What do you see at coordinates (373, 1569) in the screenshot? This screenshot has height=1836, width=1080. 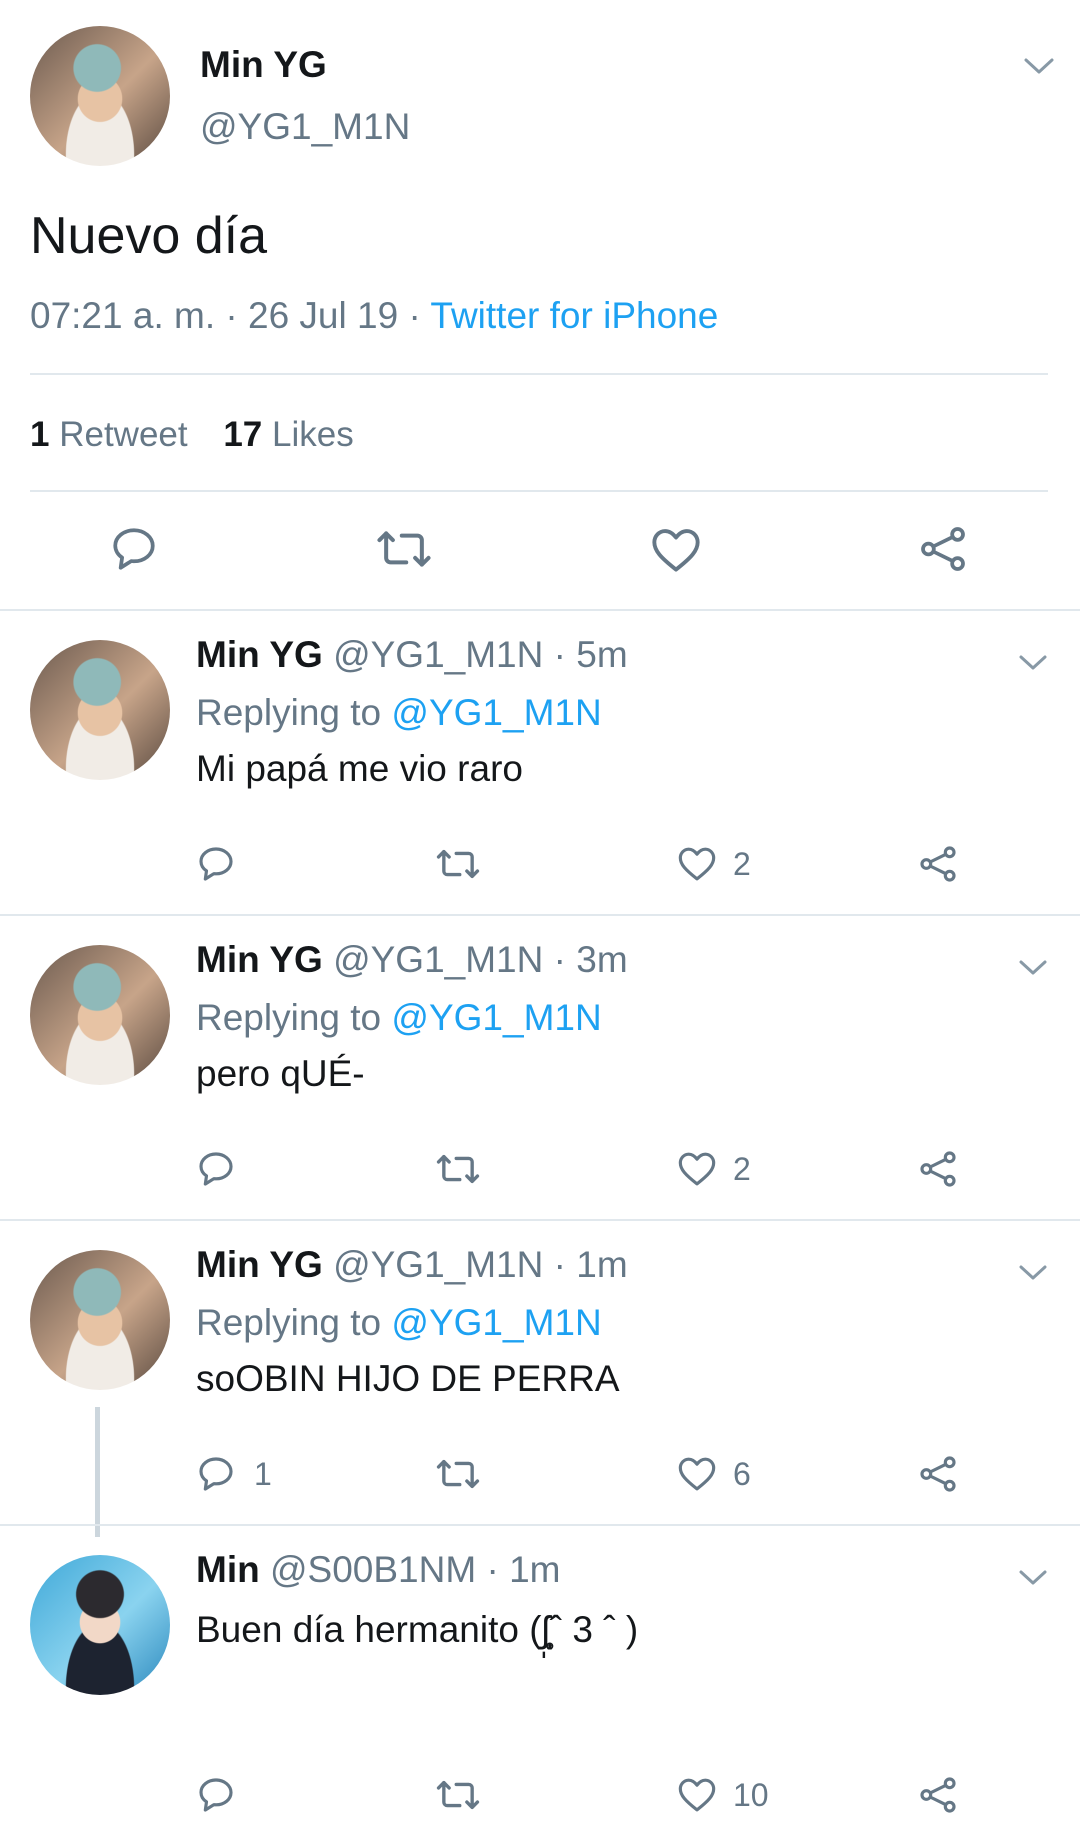 I see `handle: @S00B1NM` at bounding box center [373, 1569].